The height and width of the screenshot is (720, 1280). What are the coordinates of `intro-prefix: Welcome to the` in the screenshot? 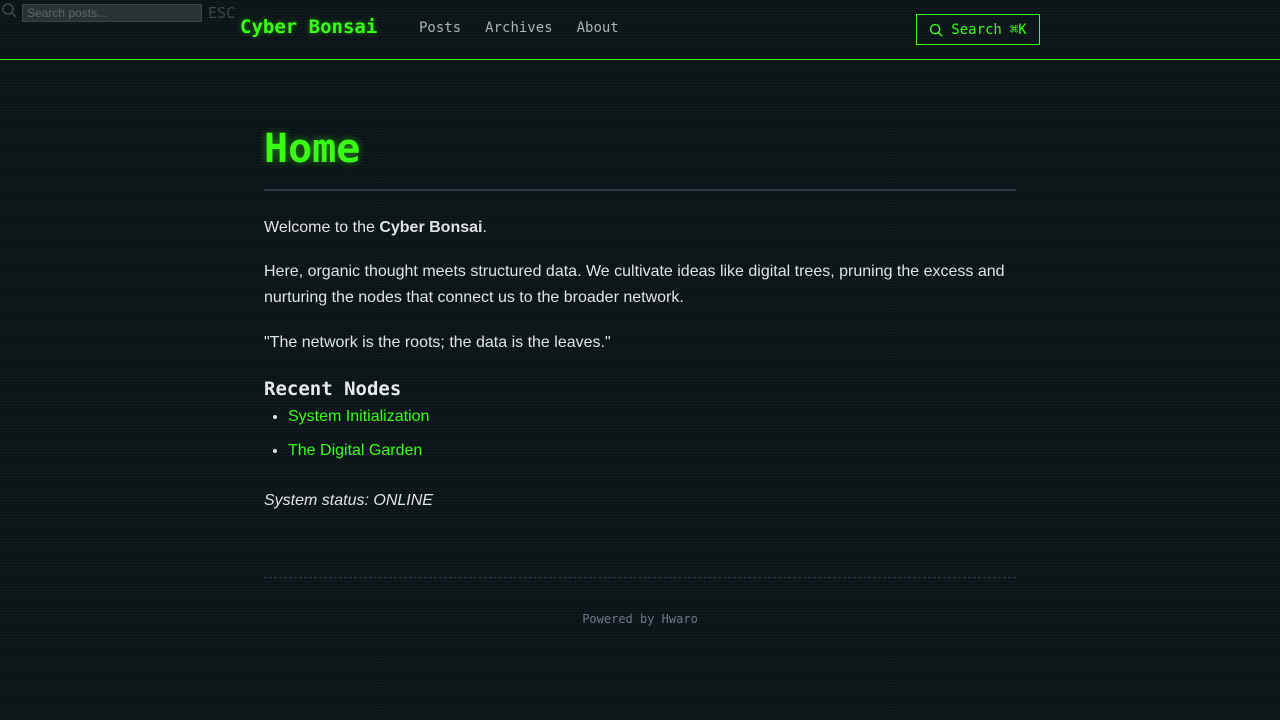 It's located at (322, 227).